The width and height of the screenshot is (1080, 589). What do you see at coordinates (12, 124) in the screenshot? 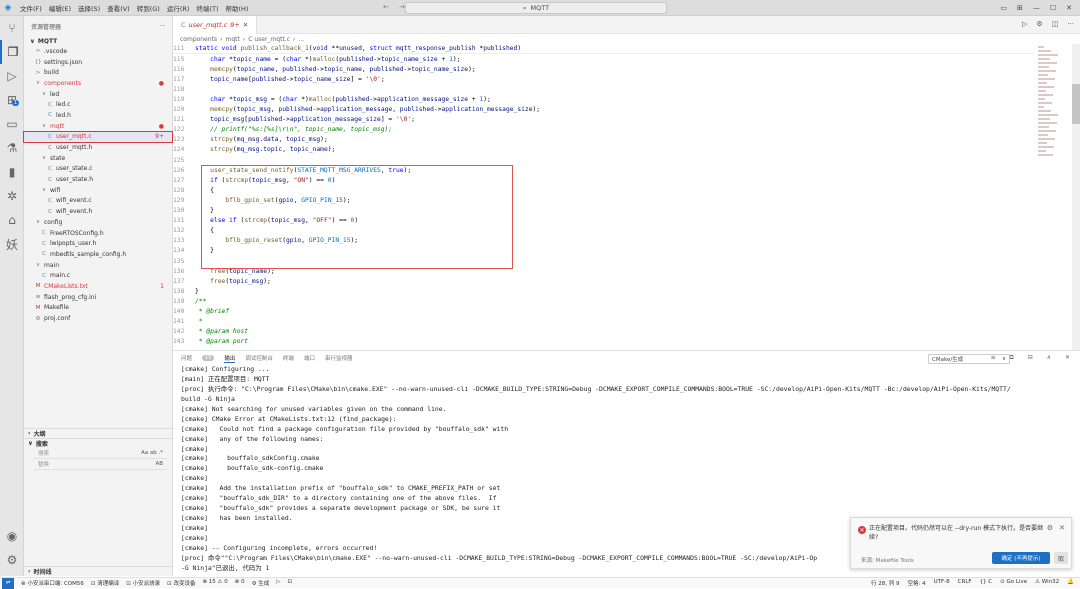
I see `remote-explorer-icon: ▭` at bounding box center [12, 124].